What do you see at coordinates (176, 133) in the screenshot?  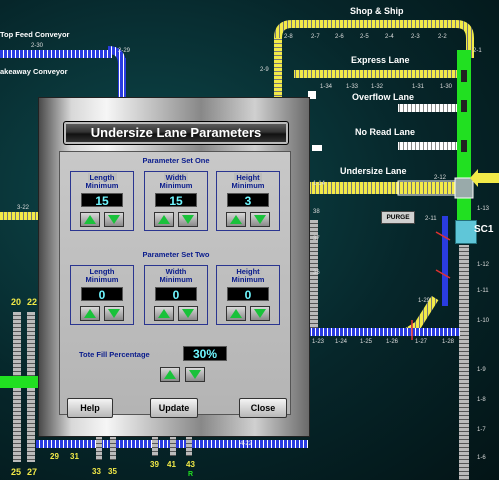 I see `dialog-title: Undersize Lane Parameters` at bounding box center [176, 133].